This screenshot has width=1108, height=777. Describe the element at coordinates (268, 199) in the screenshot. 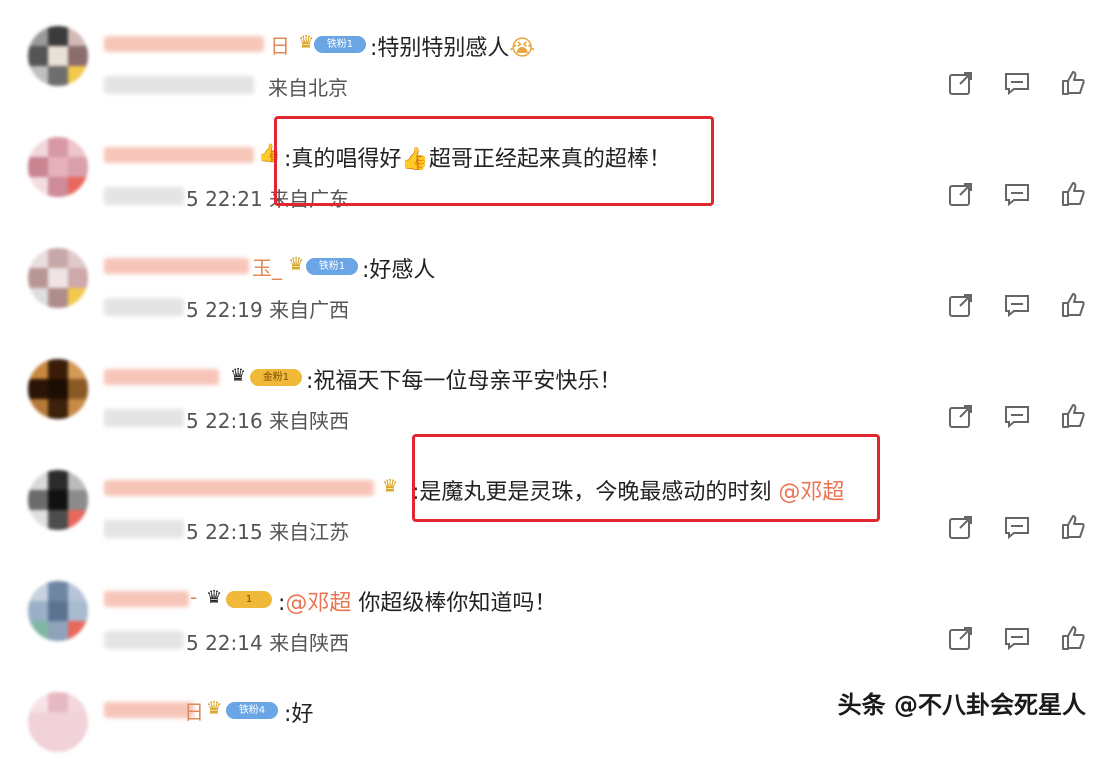

I see `comment-meta: 5 22:21 来自广东` at that location.